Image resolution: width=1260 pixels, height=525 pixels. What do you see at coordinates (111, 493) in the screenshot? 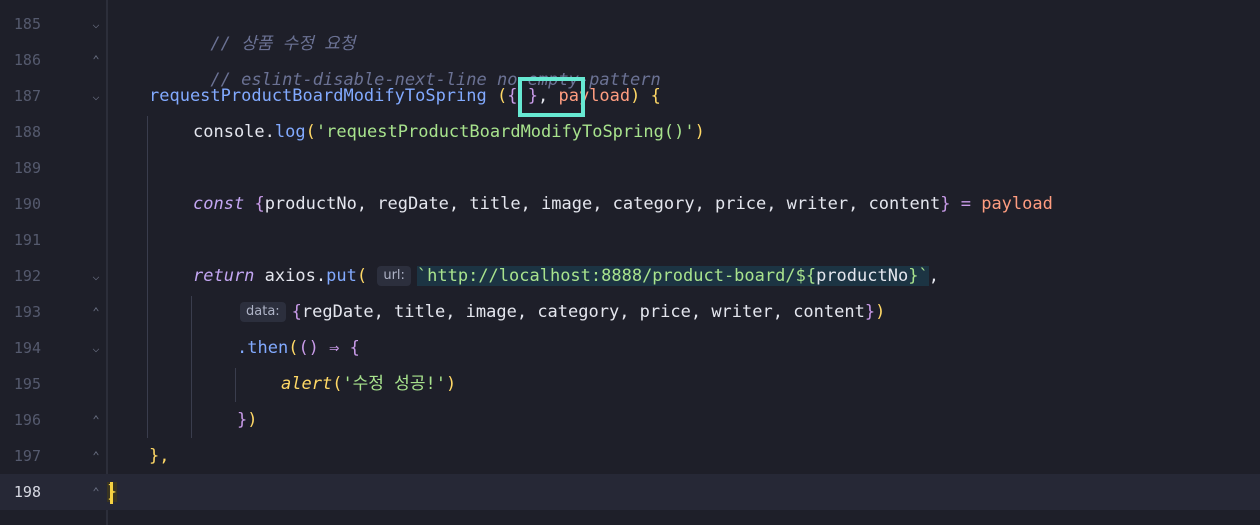
I see `text-cursor` at bounding box center [111, 493].